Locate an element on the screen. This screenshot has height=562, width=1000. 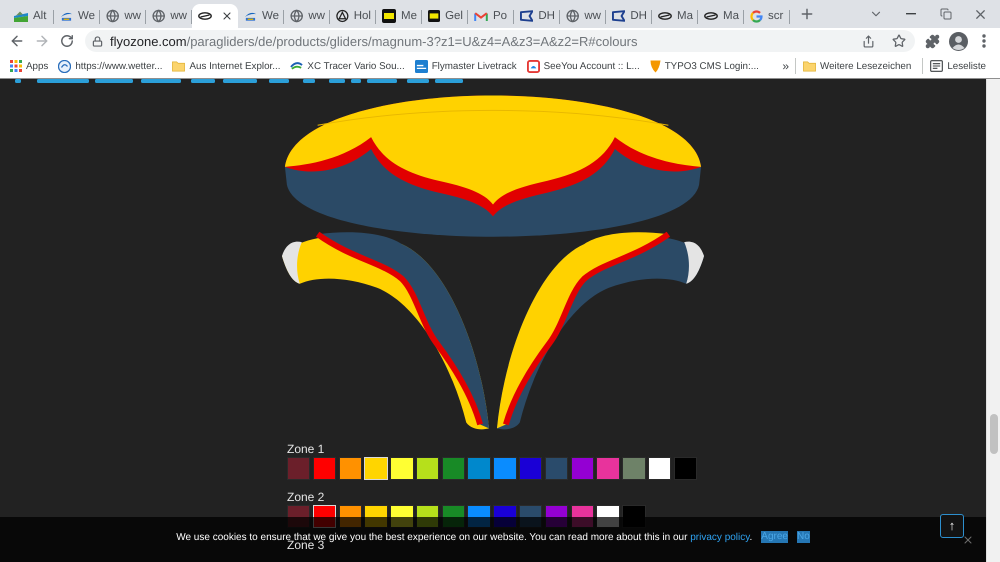
menu-icon is located at coordinates (984, 41).